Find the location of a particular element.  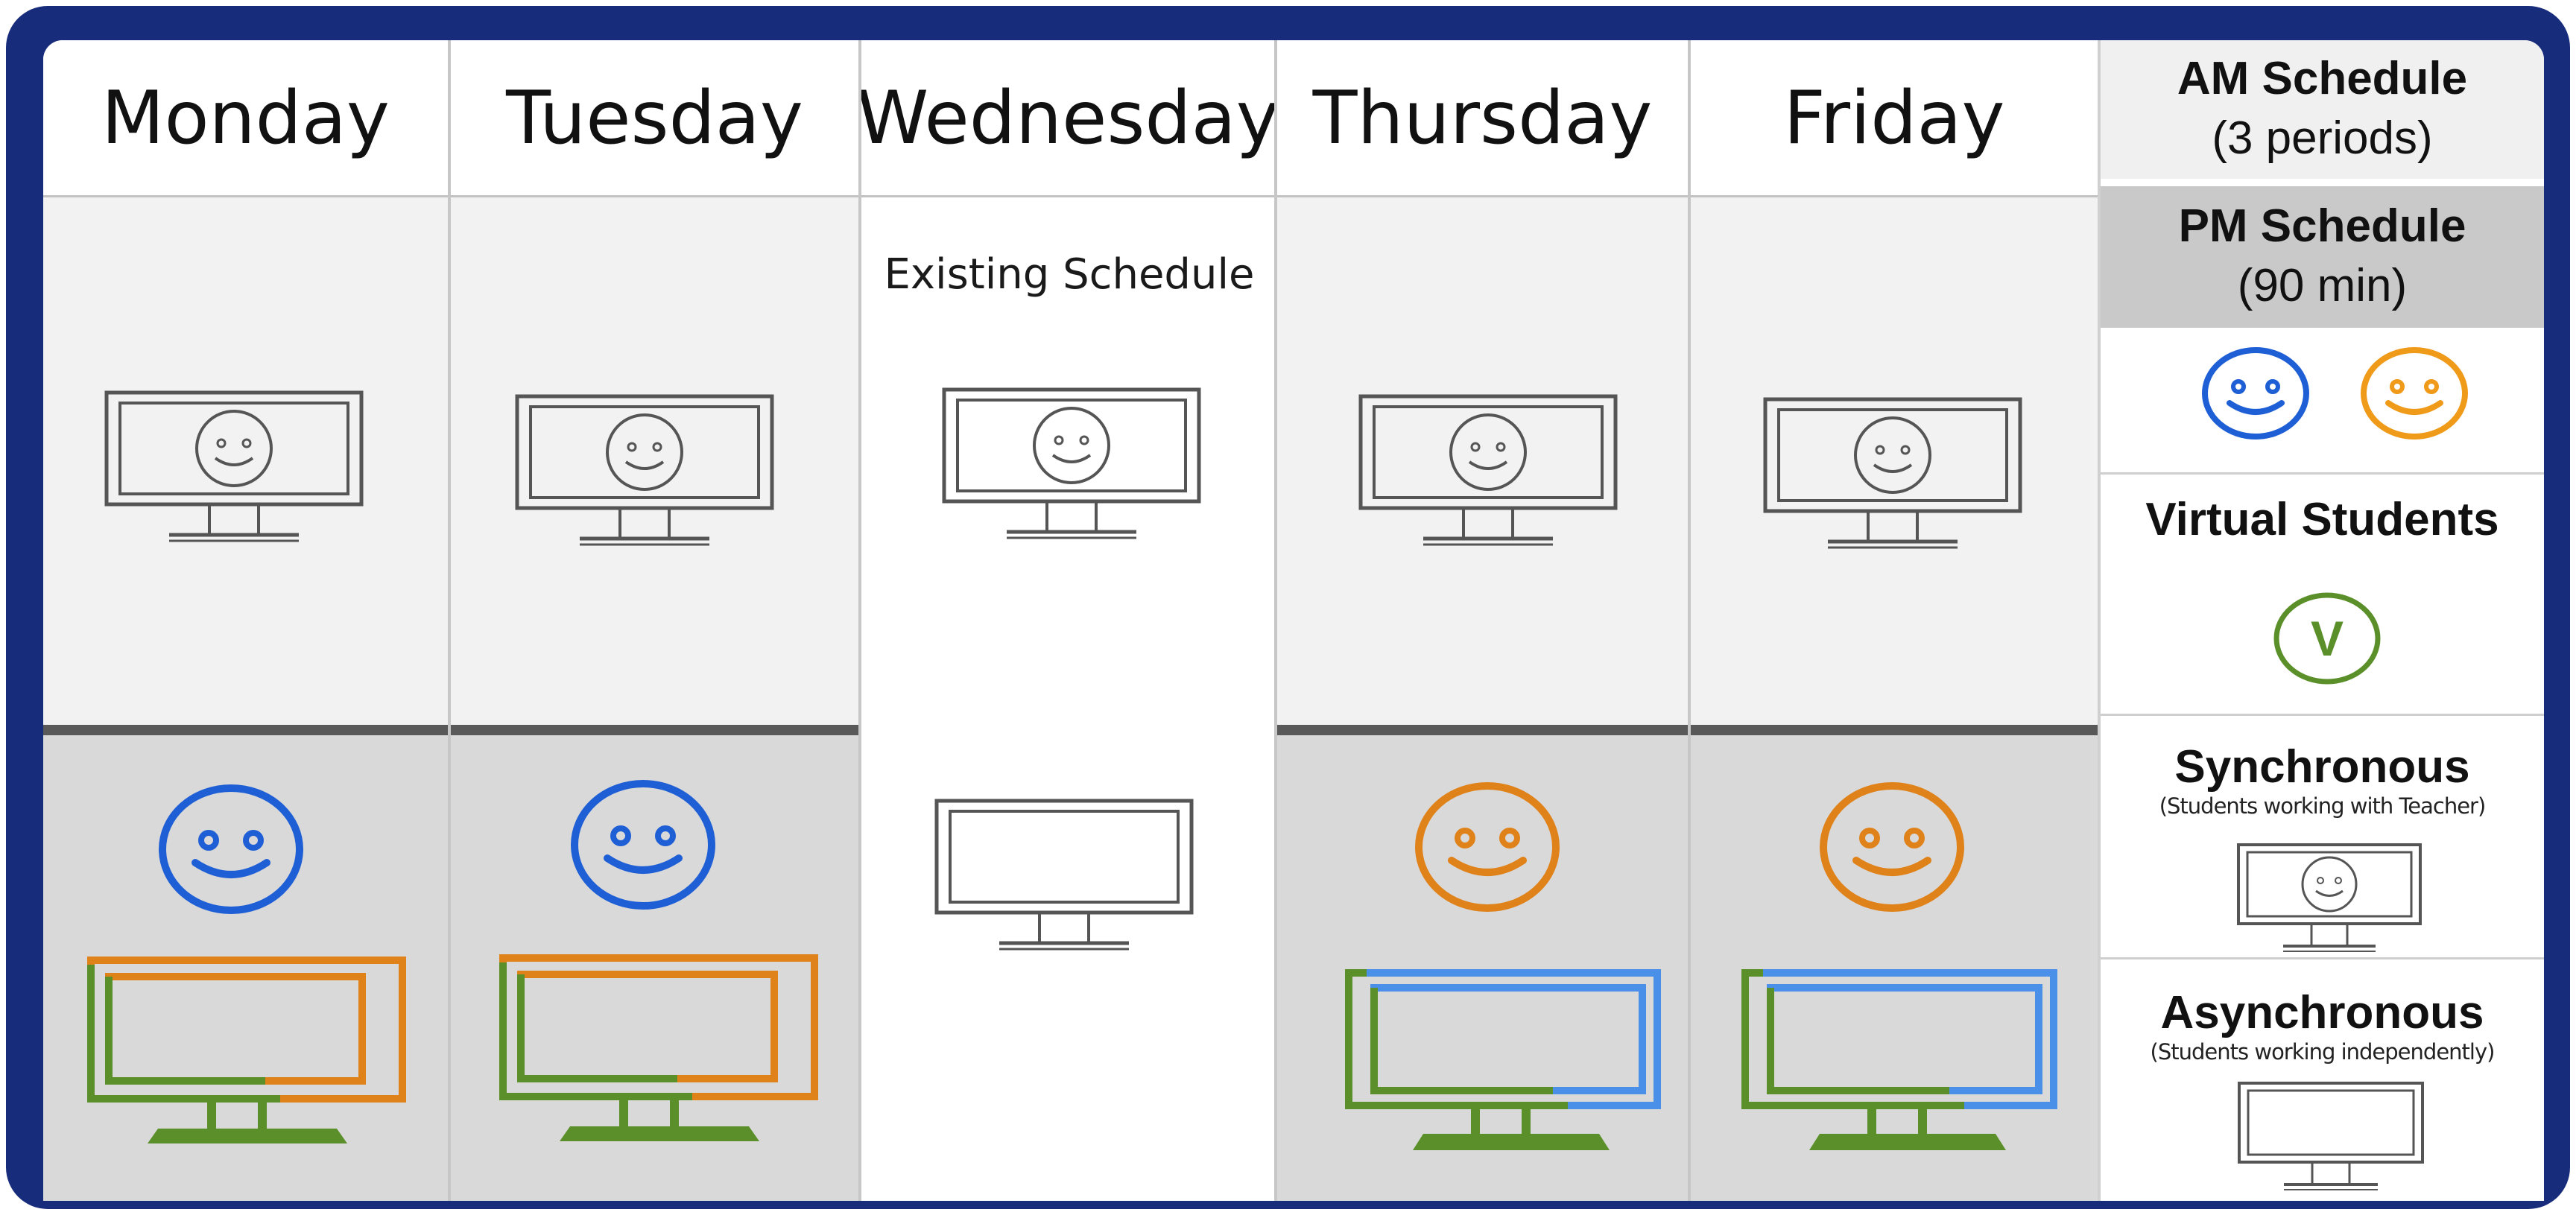

legend-sync-detail: (Students working with Teacher) is located at coordinates (2323, 806).